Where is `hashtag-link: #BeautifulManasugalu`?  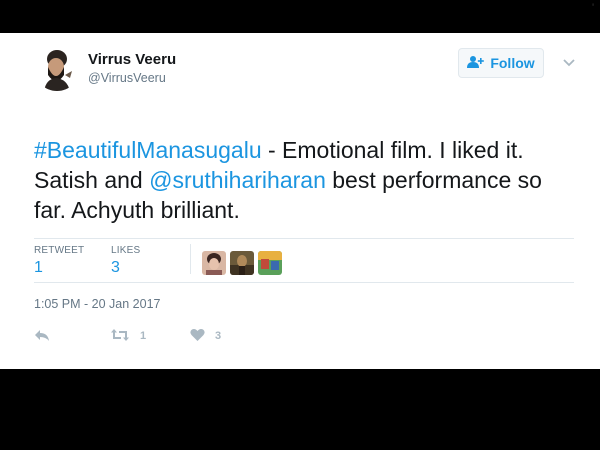
hashtag-link: #BeautifulManasugalu is located at coordinates (148, 150).